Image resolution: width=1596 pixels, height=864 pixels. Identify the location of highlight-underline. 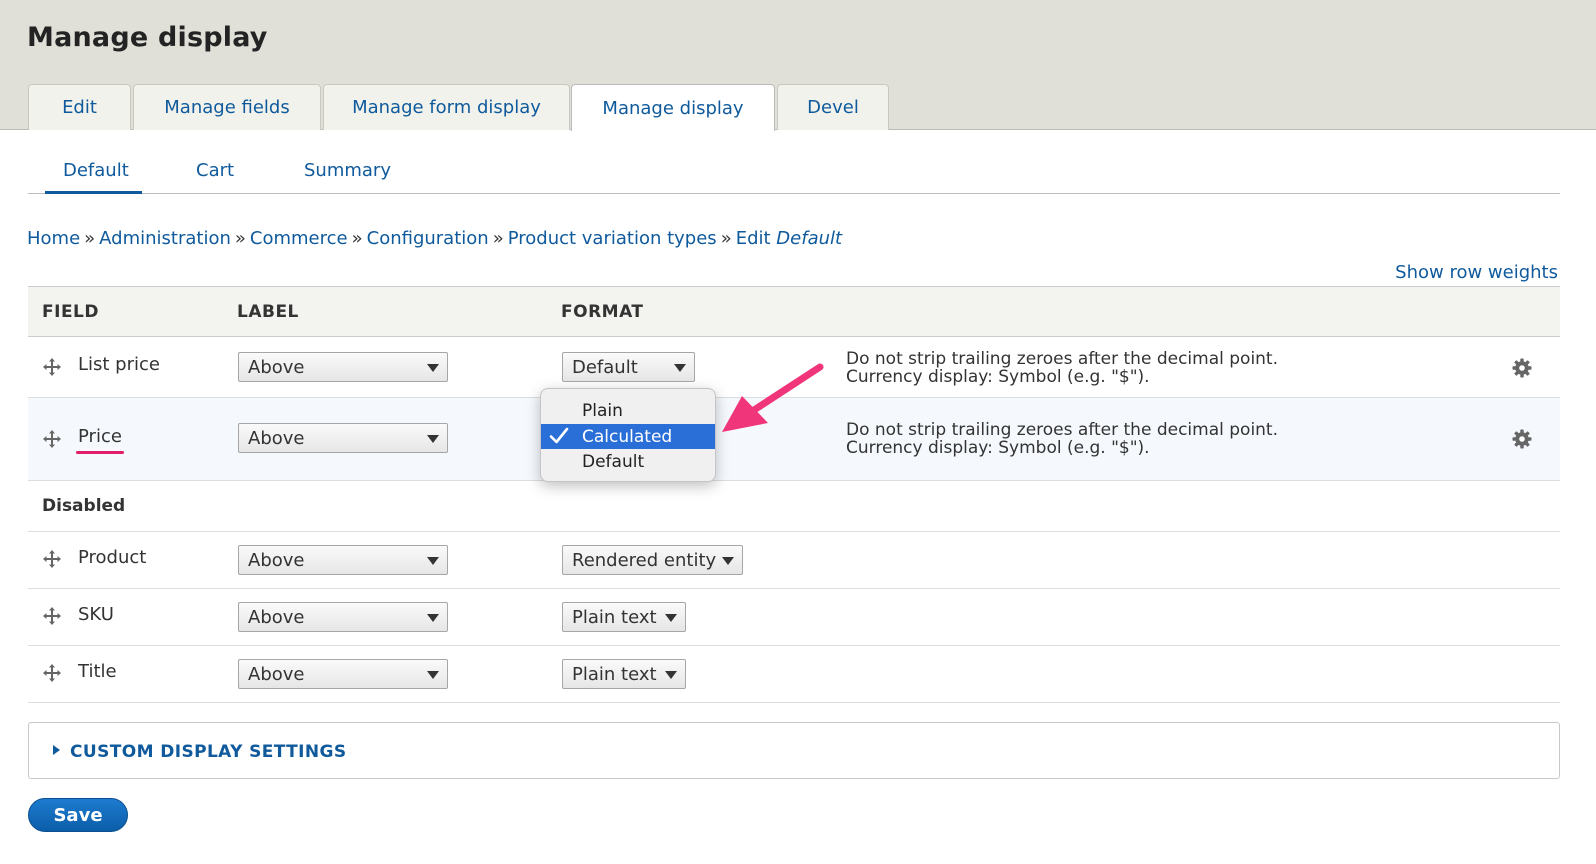
(100, 452).